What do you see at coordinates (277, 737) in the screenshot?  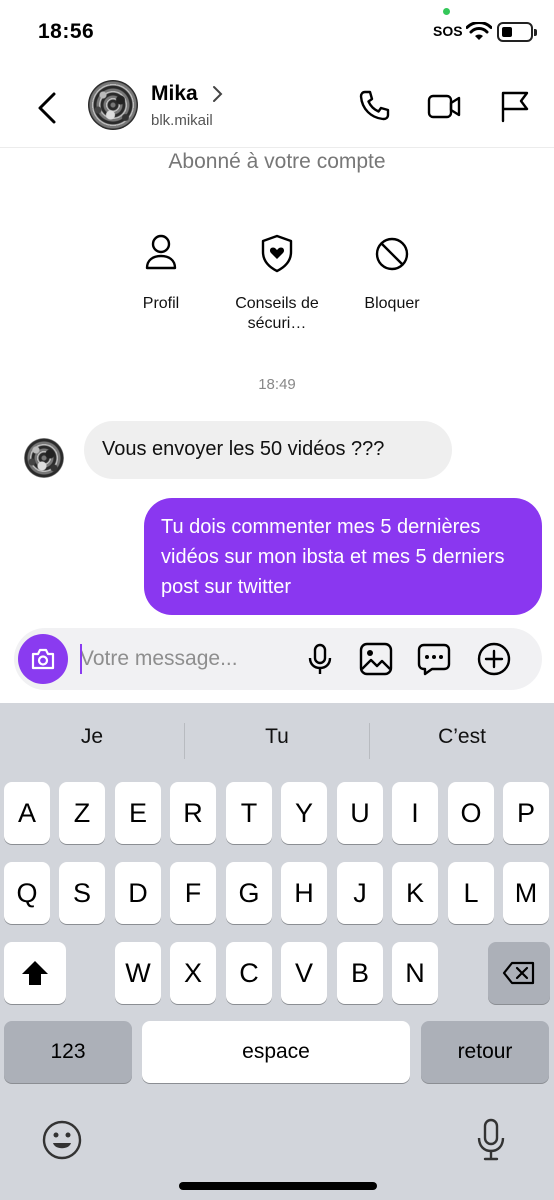 I see `suggestion-2: Tu` at bounding box center [277, 737].